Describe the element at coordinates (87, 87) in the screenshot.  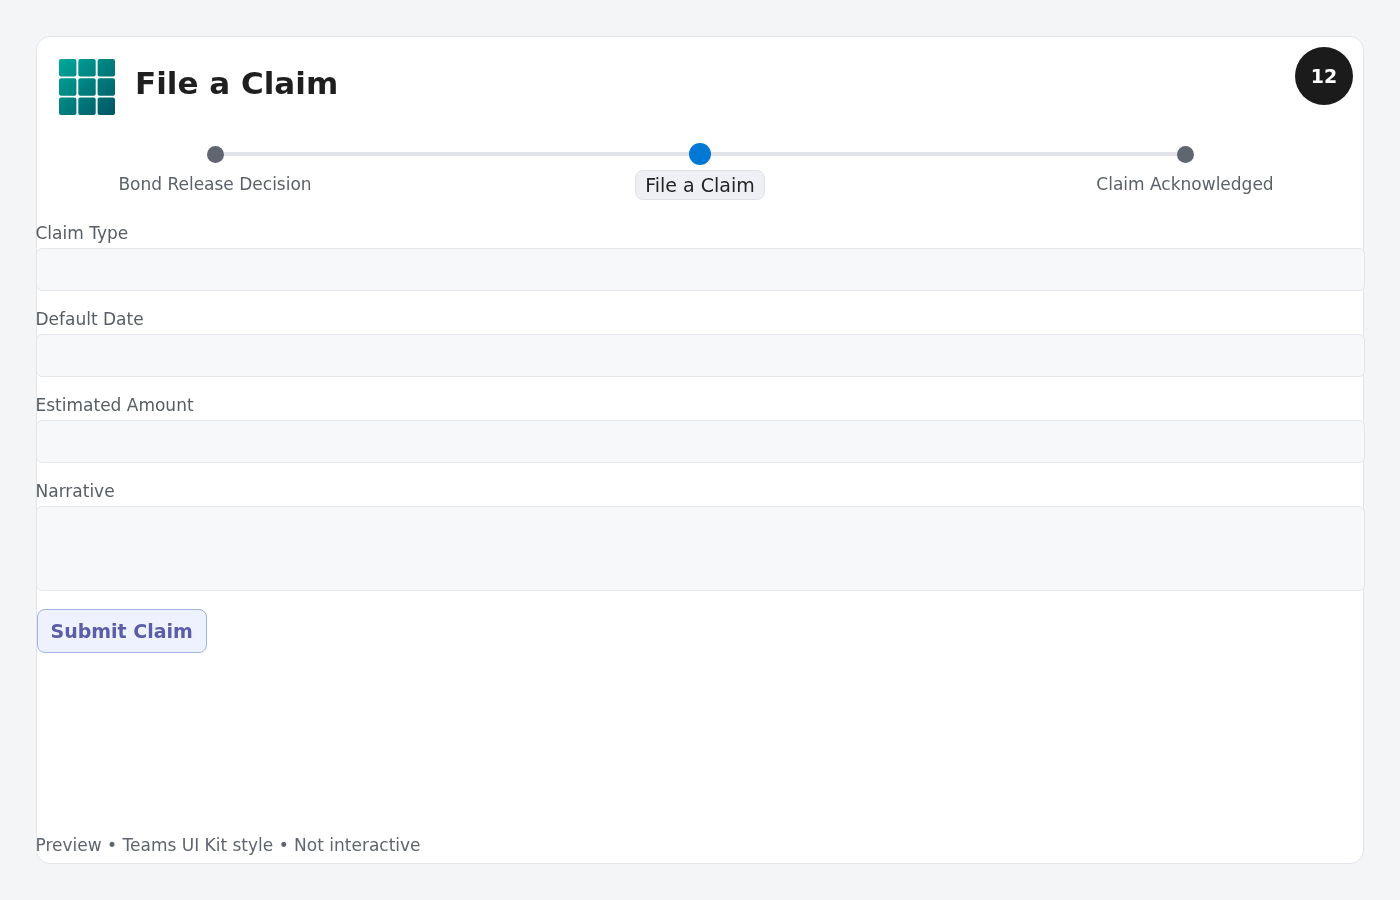
I see `grid-logo-icon` at that location.